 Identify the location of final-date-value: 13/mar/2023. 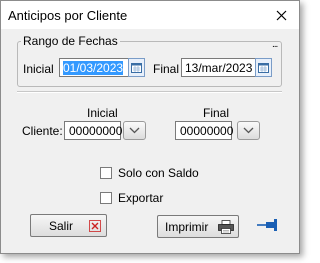
(219, 68).